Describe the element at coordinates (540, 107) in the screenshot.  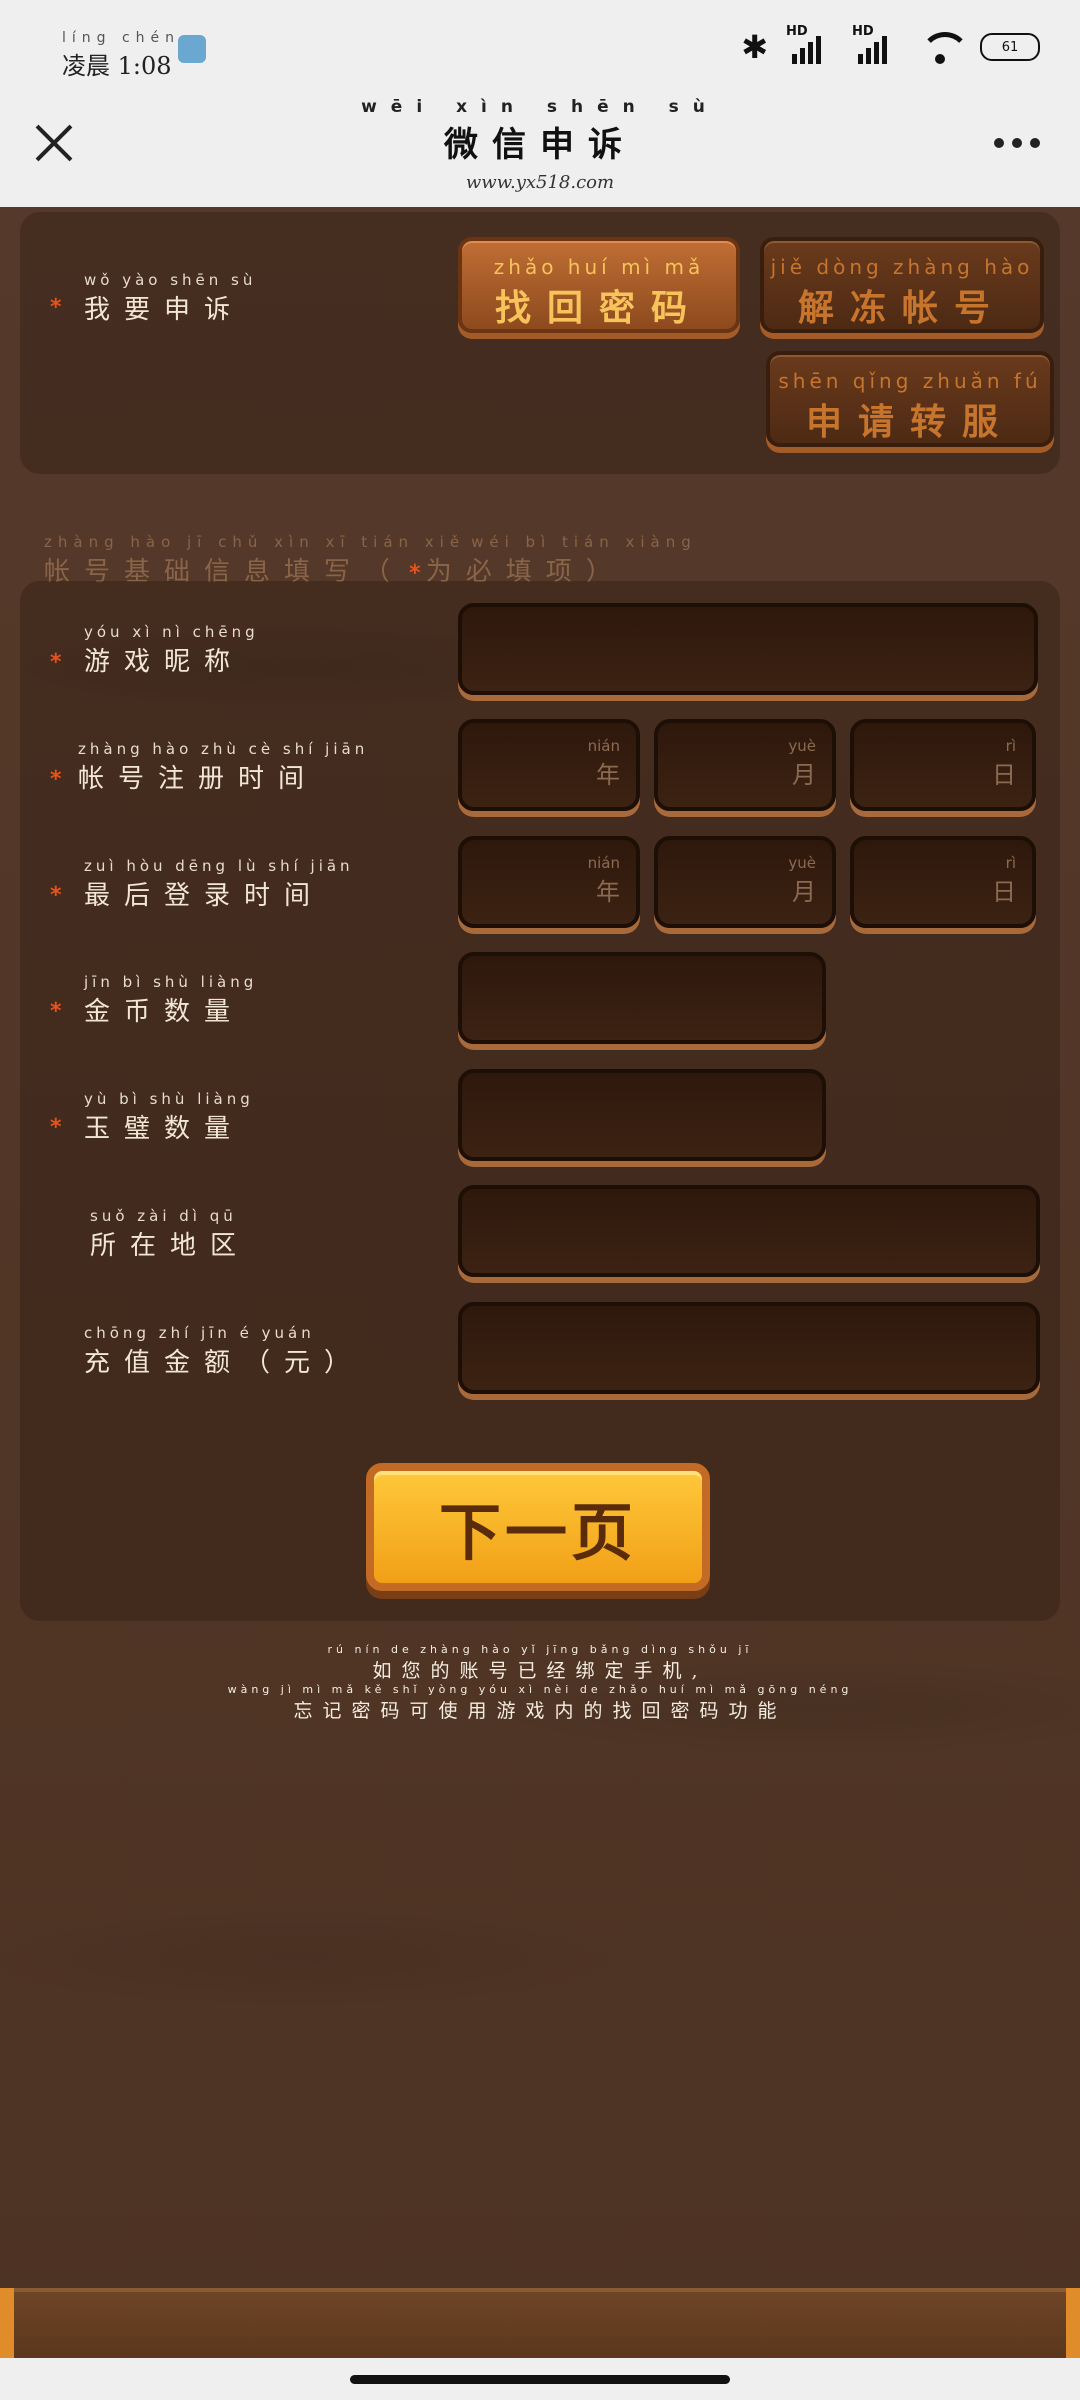
I see `page-title-pinyin: wēi xìn shēn sù` at that location.